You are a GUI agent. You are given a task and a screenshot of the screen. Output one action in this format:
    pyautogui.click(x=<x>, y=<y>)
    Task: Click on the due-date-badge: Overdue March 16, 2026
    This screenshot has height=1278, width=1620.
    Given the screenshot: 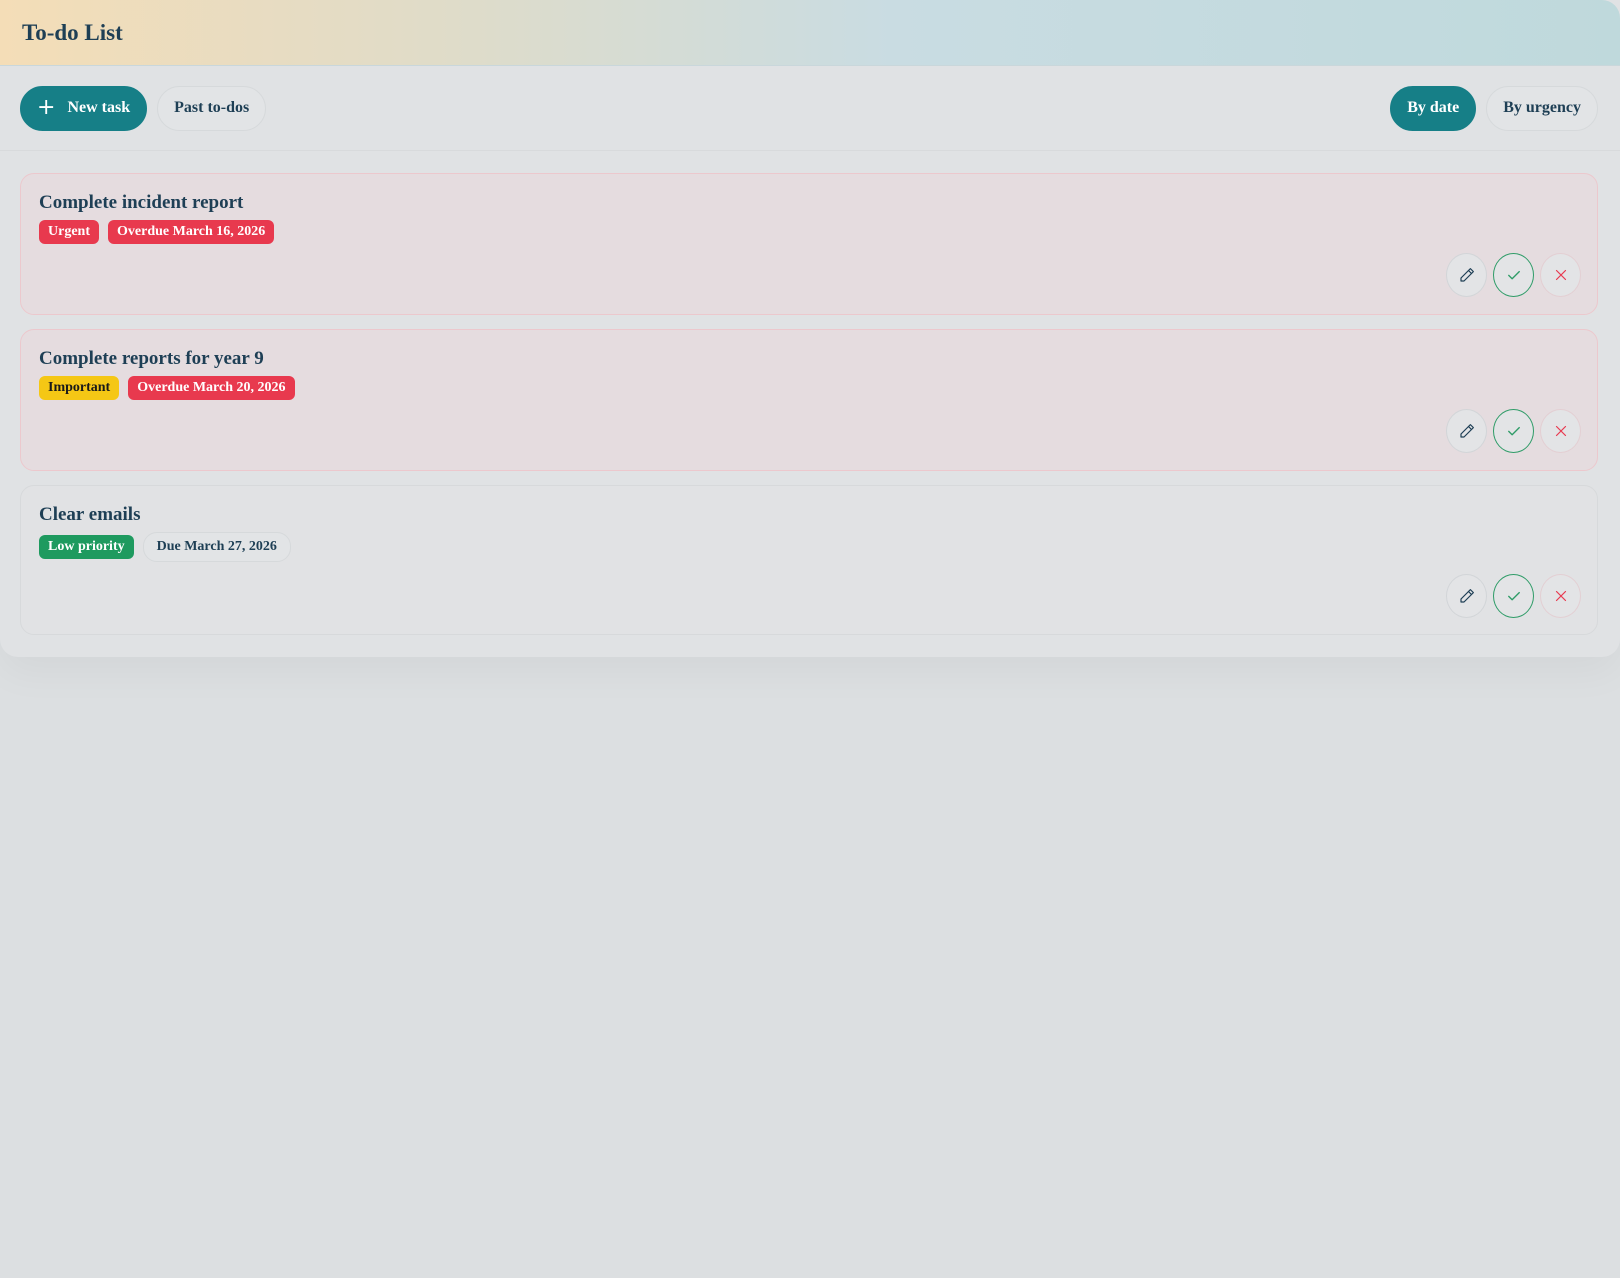 What is the action you would take?
    pyautogui.click(x=191, y=232)
    